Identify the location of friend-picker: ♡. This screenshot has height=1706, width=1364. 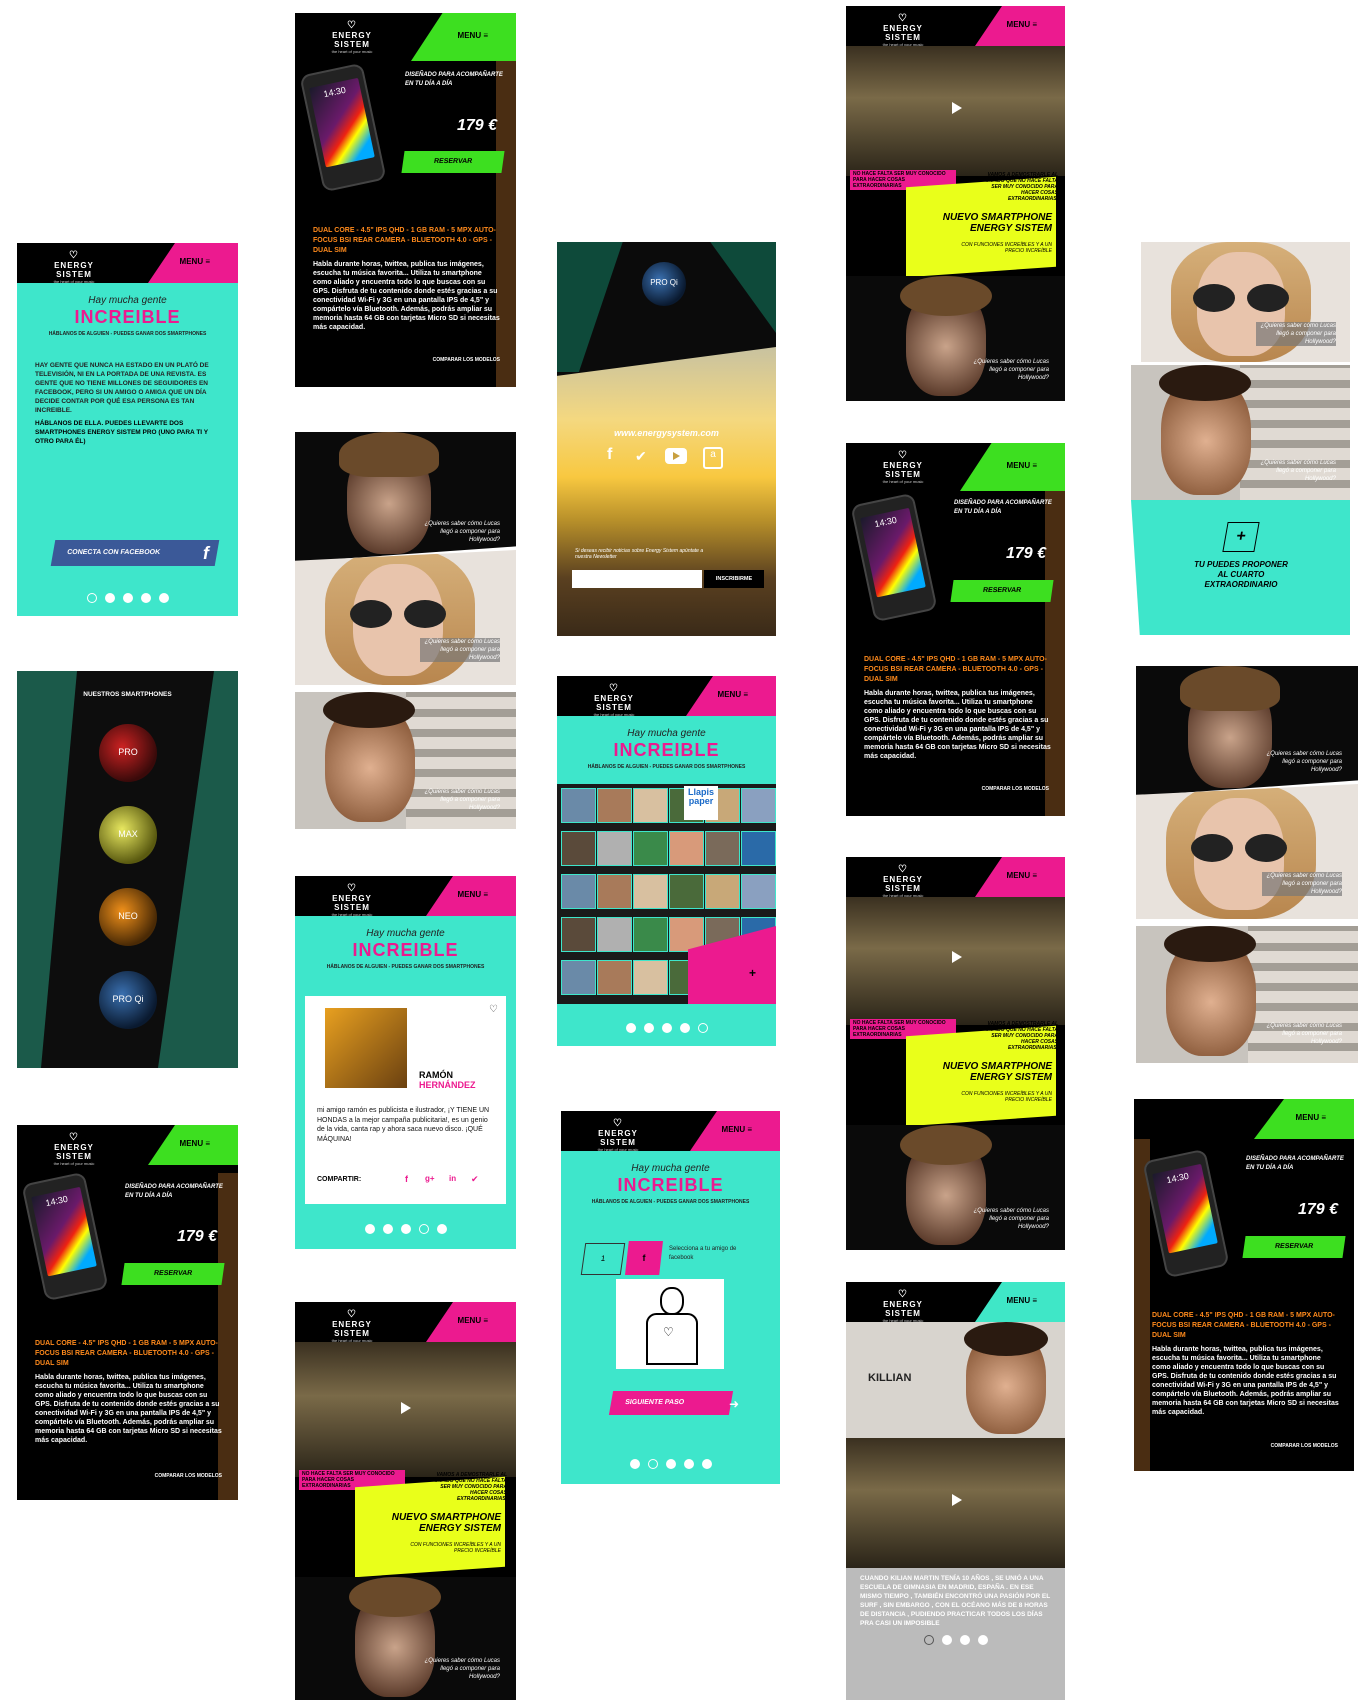
(670, 1324).